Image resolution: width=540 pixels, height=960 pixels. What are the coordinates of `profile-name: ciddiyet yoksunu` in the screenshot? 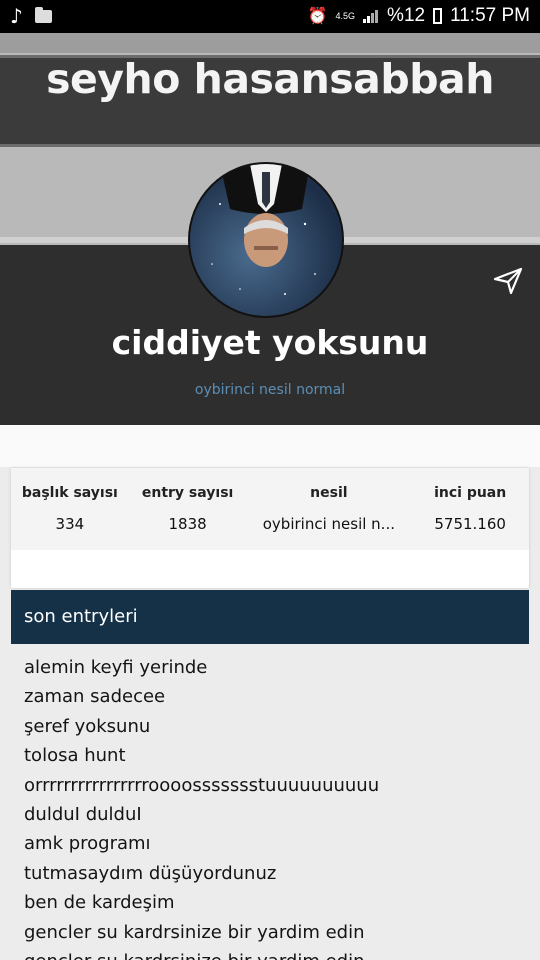 It's located at (270, 342).